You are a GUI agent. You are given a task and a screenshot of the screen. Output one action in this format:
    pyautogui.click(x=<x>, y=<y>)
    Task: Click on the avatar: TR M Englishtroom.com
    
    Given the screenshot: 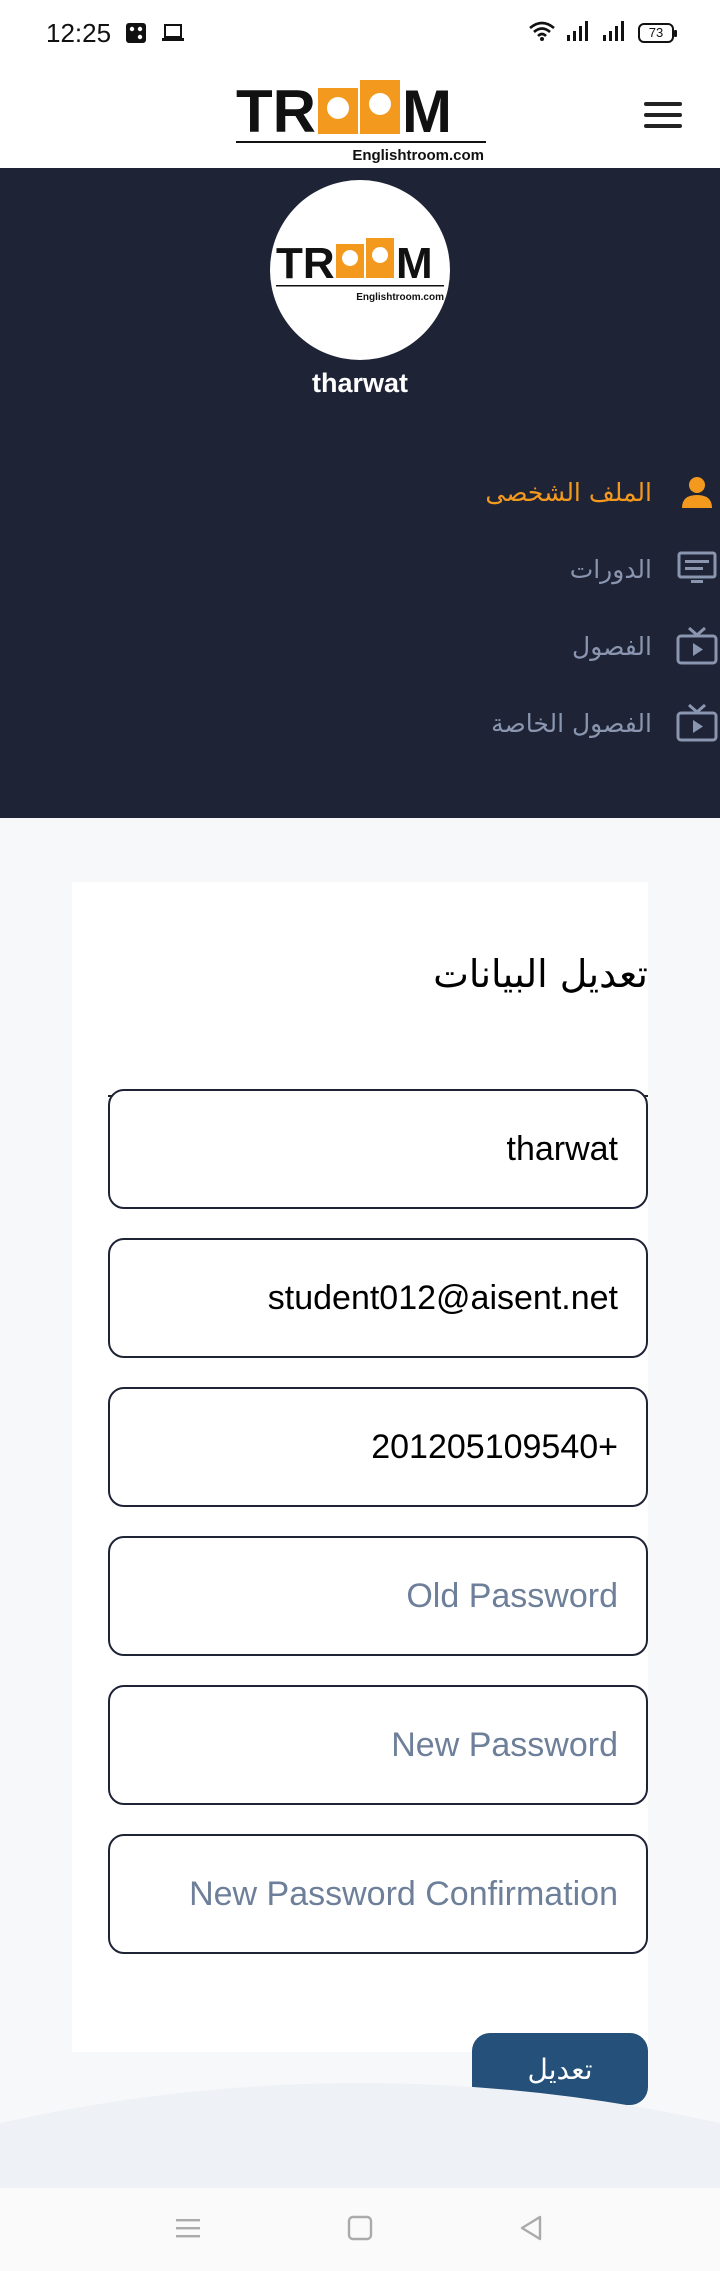 What is the action you would take?
    pyautogui.click(x=360, y=270)
    